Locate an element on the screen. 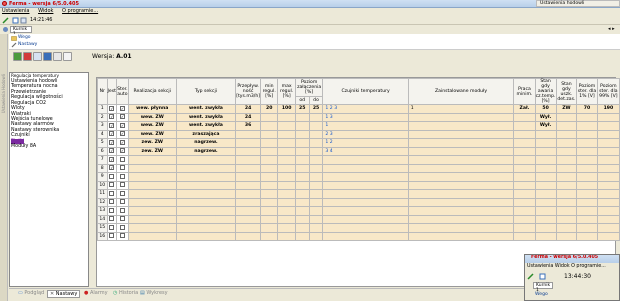  checkbox-ster: ✓ is located at coordinates (122, 151).